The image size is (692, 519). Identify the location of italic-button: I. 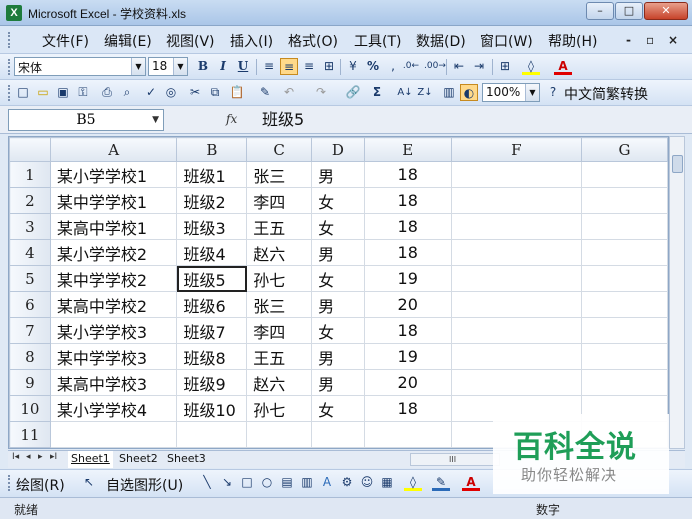
(223, 66).